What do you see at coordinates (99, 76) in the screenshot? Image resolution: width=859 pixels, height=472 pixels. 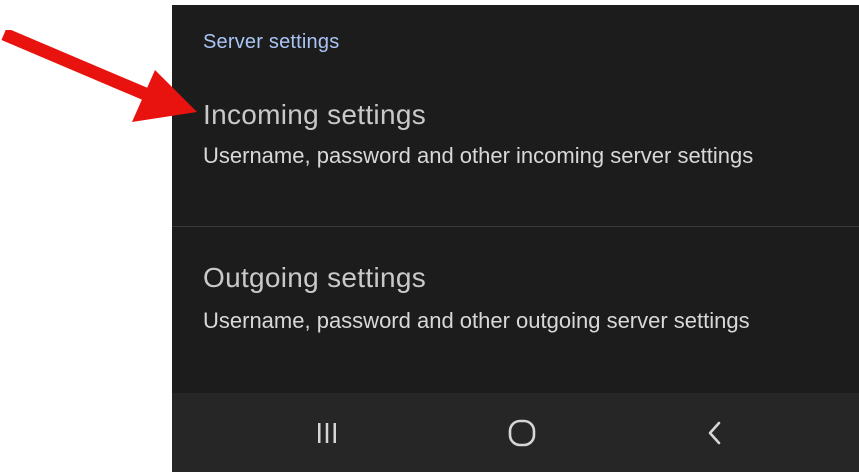 I see `red-arrow-annotation-icon` at bounding box center [99, 76].